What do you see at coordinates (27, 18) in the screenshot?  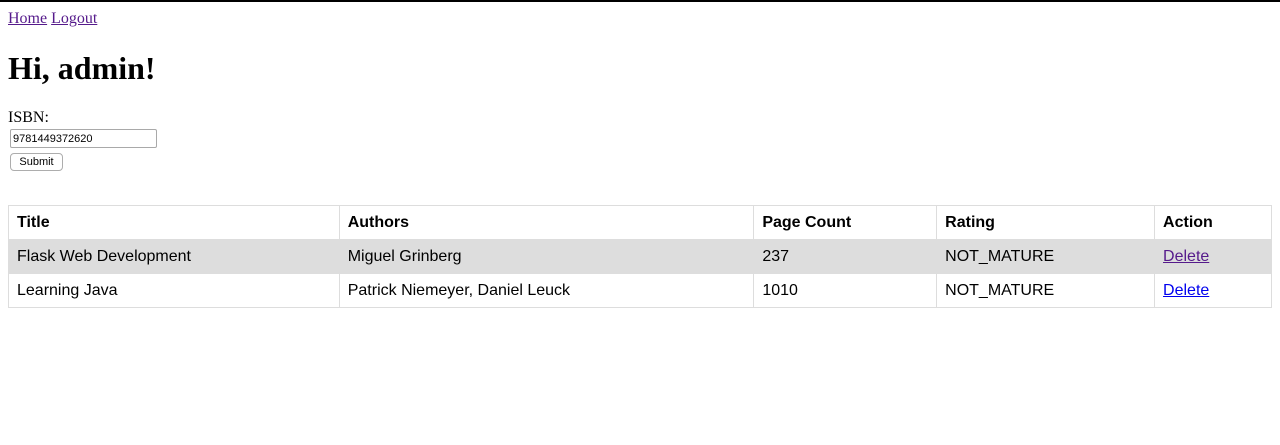 I see `home-link: Home` at bounding box center [27, 18].